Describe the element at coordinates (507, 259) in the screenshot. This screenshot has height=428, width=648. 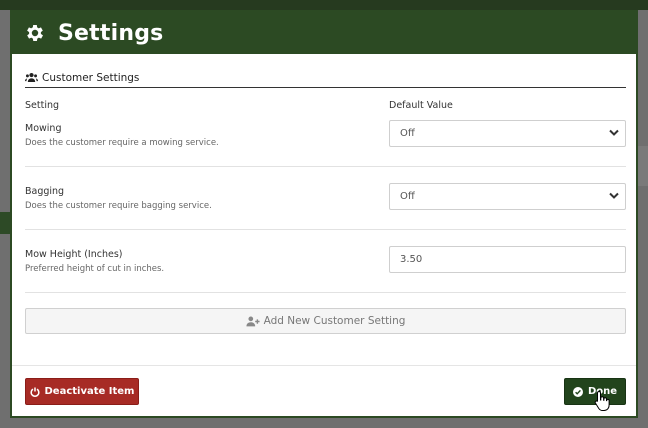
I see `mow-height-input: 3.50` at that location.